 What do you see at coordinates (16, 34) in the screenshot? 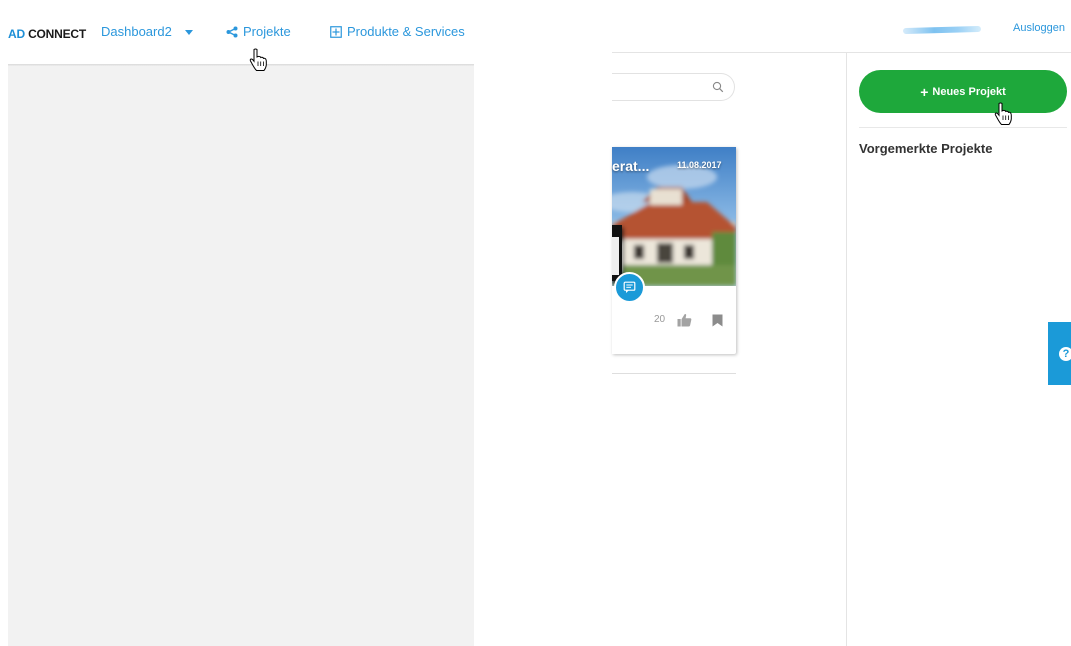
I see `brand-logo-prefix: AD` at bounding box center [16, 34].